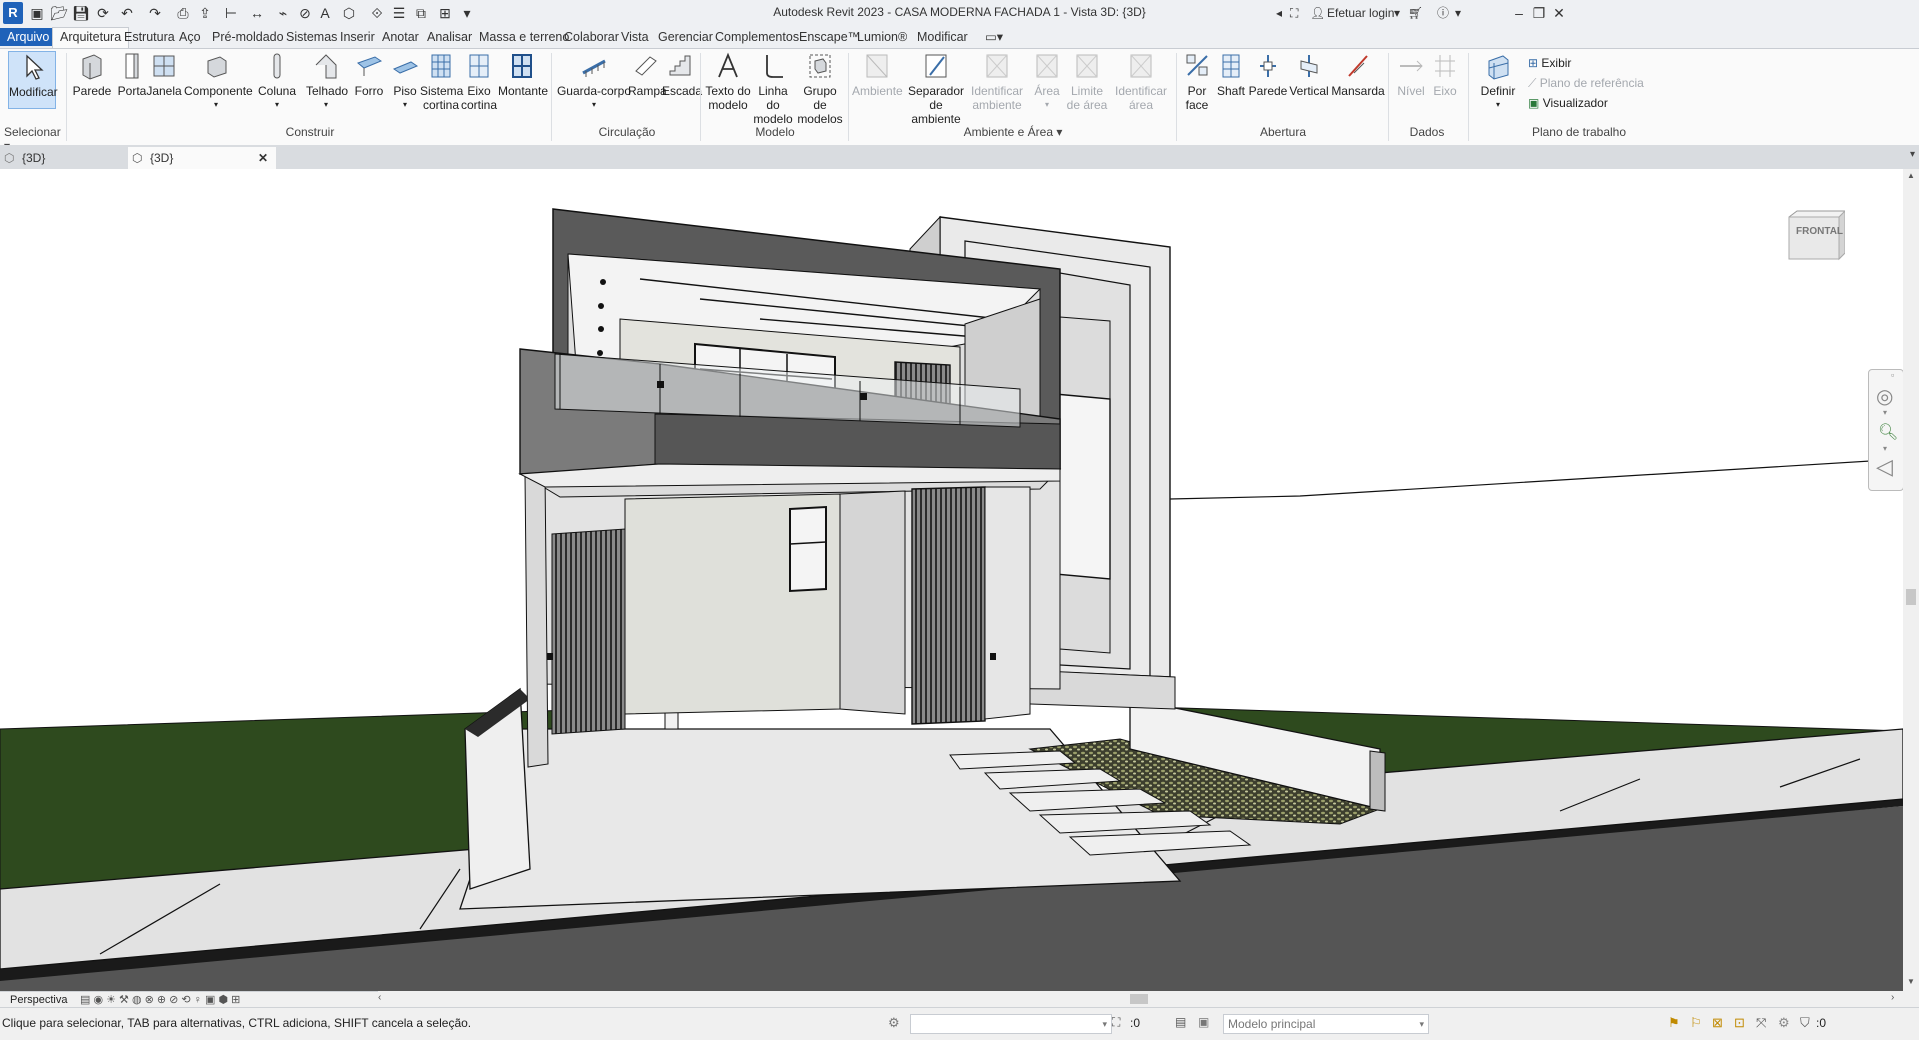 This screenshot has height=1040, width=1919. What do you see at coordinates (1317, 13) in the screenshot?
I see `user-icon: 👤︎` at bounding box center [1317, 13].